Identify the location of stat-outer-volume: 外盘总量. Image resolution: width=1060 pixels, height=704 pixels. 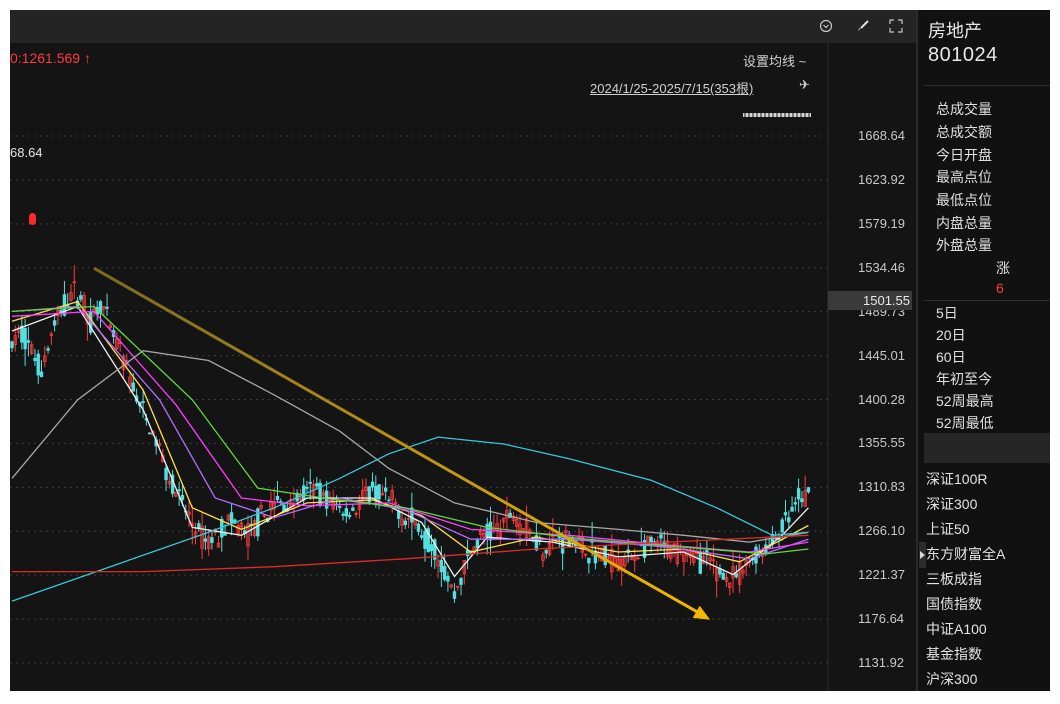
(964, 245).